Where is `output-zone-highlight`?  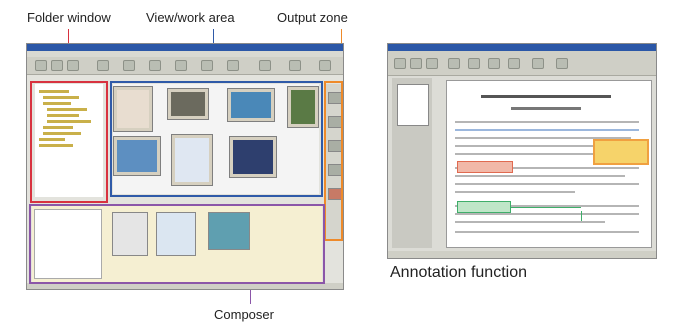 output-zone-highlight is located at coordinates (333, 161).